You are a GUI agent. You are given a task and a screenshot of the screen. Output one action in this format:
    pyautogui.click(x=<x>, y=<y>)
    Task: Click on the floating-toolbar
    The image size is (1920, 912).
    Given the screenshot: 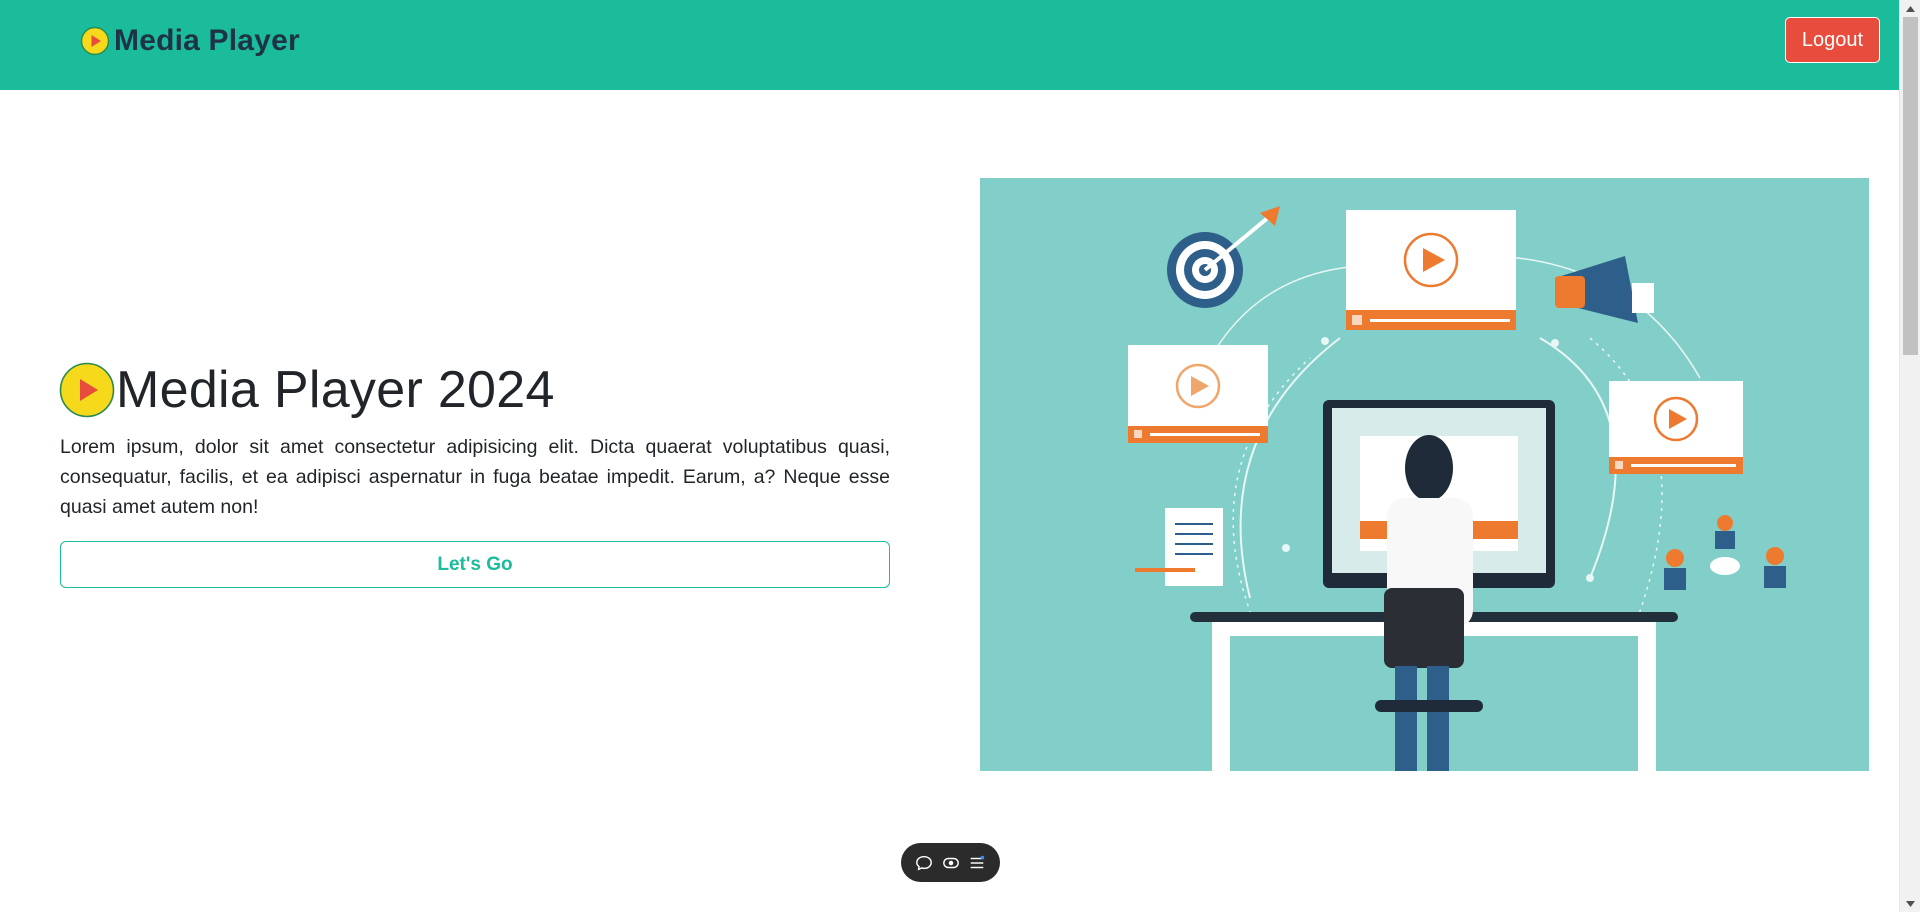 What is the action you would take?
    pyautogui.click(x=950, y=862)
    